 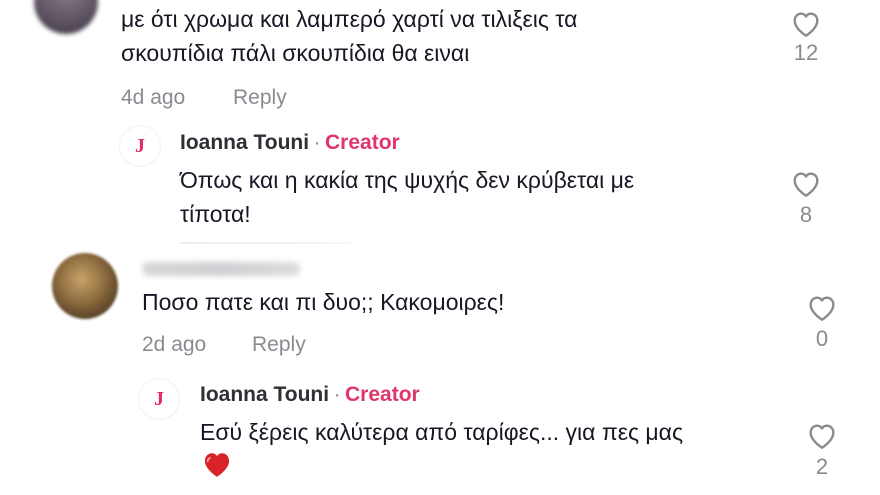 What do you see at coordinates (806, 52) in the screenshot?
I see `like-count: 12` at bounding box center [806, 52].